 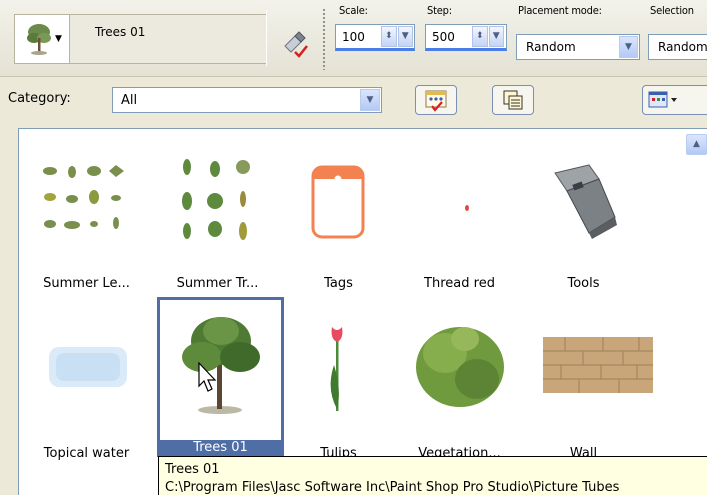 What do you see at coordinates (220, 448) in the screenshot?
I see `gallery-item-label: Trees 01` at bounding box center [220, 448].